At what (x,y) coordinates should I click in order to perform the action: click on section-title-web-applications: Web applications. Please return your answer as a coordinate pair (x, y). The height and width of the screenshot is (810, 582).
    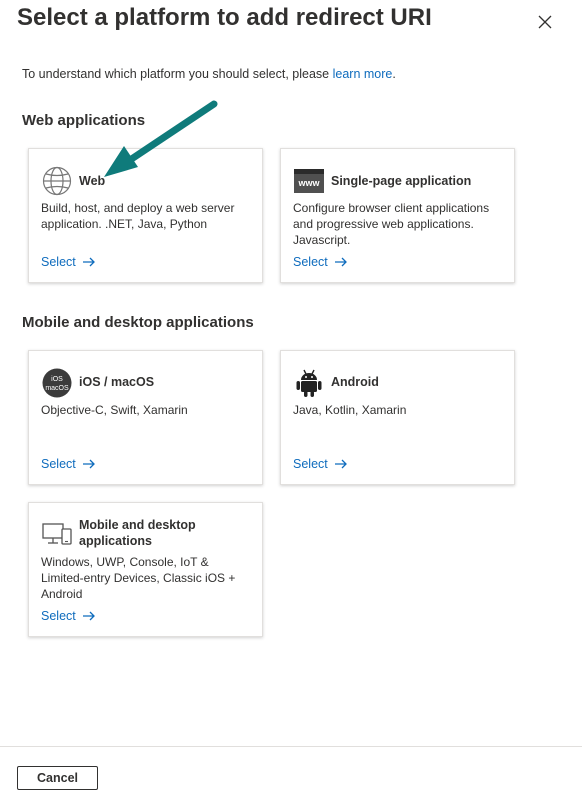
    Looking at the image, I should click on (84, 120).